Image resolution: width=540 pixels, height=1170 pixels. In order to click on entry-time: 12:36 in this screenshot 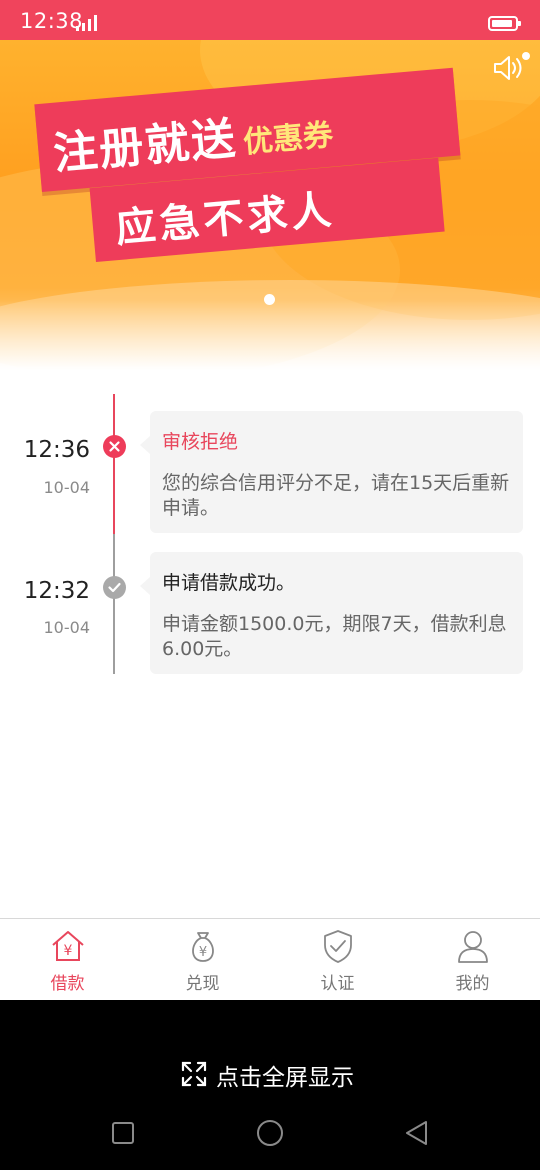, I will do `click(56, 450)`.